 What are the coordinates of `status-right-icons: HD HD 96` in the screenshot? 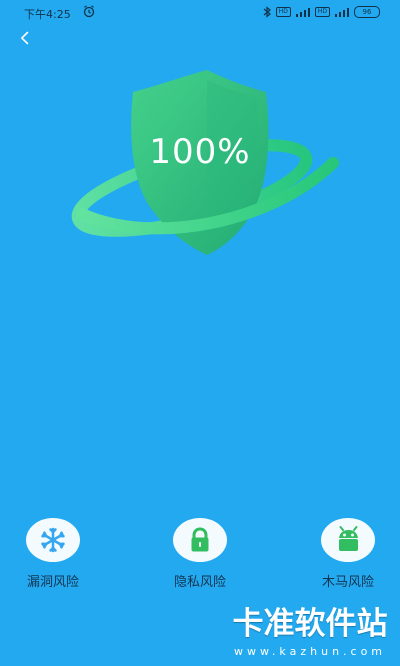 It's located at (321, 12).